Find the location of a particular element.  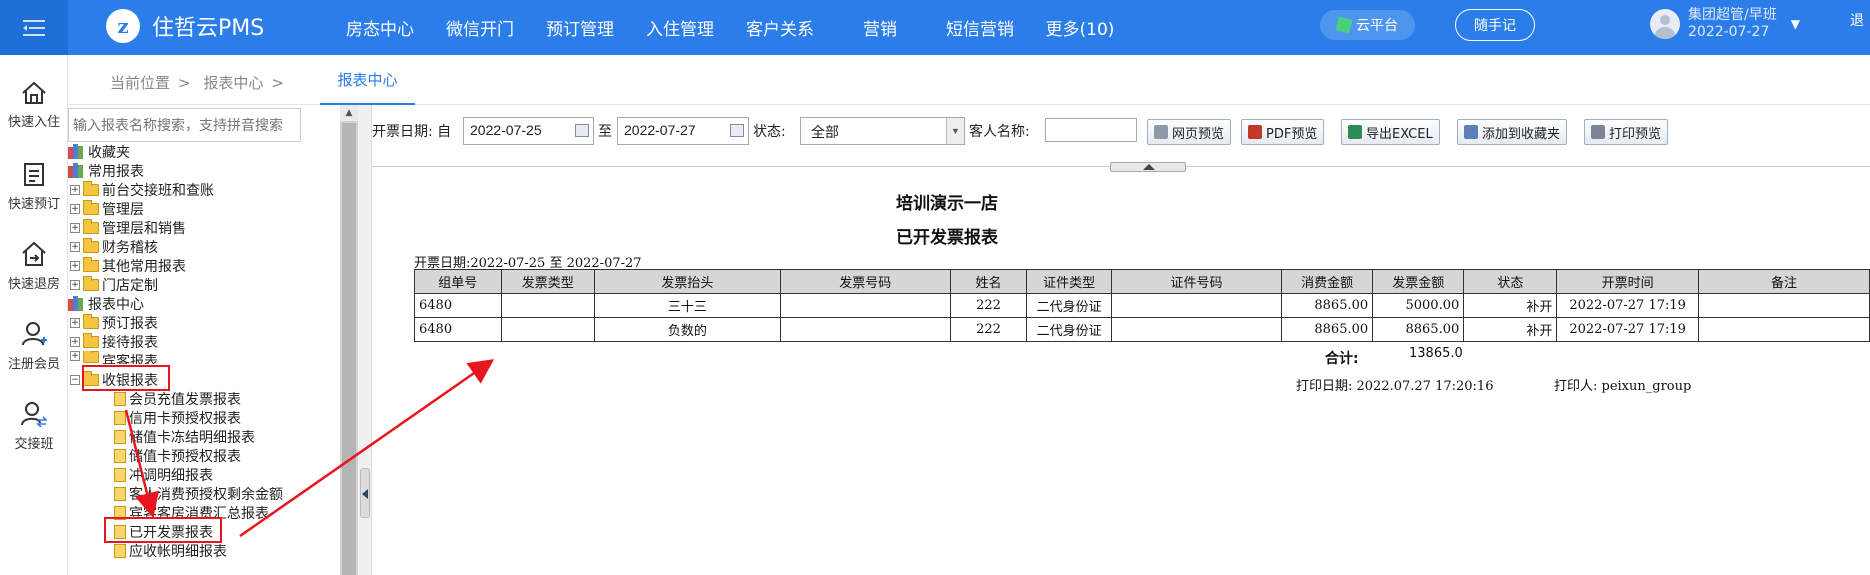

nav-booking: 预订管理 is located at coordinates (580, 27).